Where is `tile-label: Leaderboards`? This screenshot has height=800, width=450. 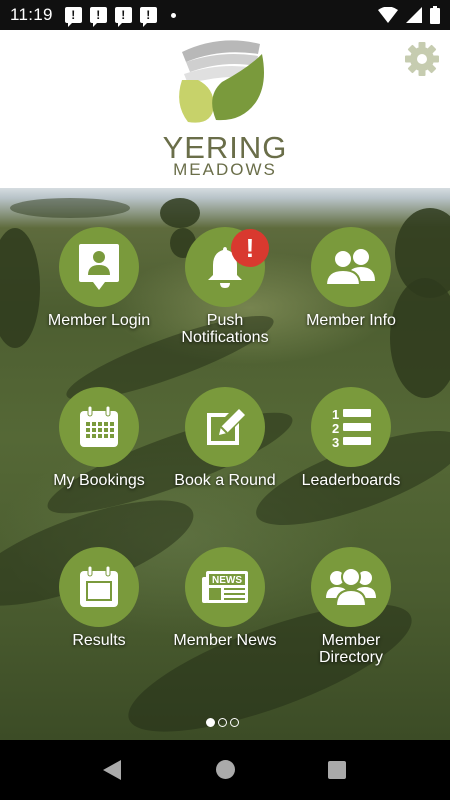 tile-label: Leaderboards is located at coordinates (351, 480).